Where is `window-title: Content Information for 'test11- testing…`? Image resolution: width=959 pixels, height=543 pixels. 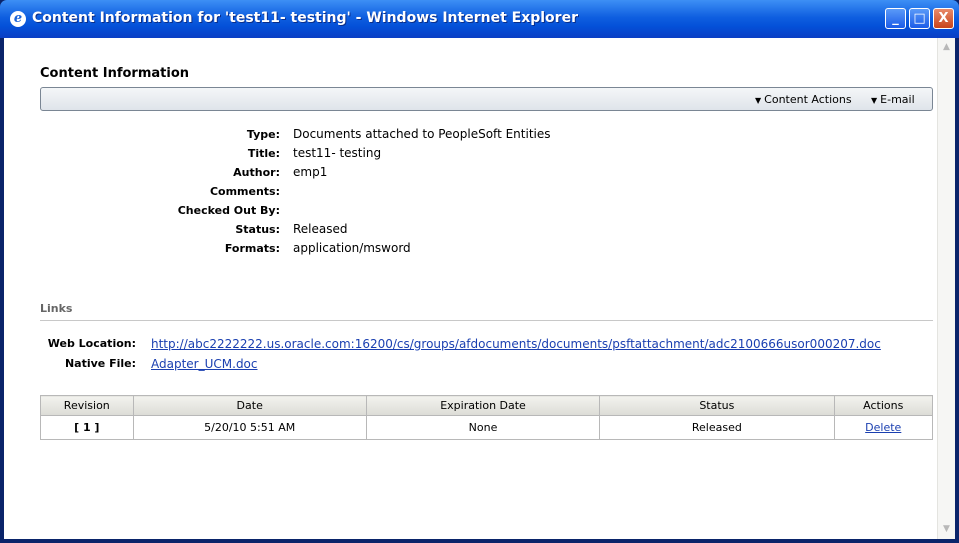 window-title: Content Information for 'test11- testing… is located at coordinates (305, 18).